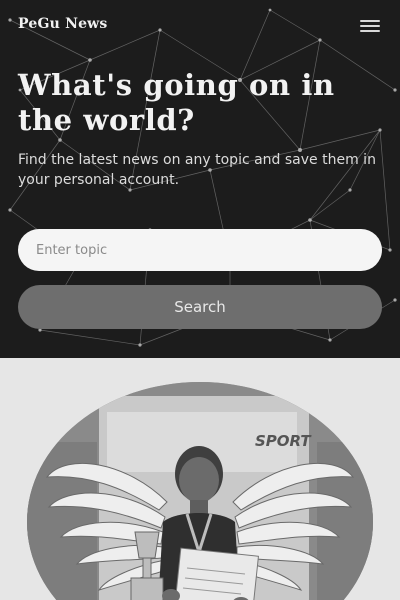 The width and height of the screenshot is (400, 600). Describe the element at coordinates (63, 24) in the screenshot. I see `brand-logo-text: PeGu News` at that location.